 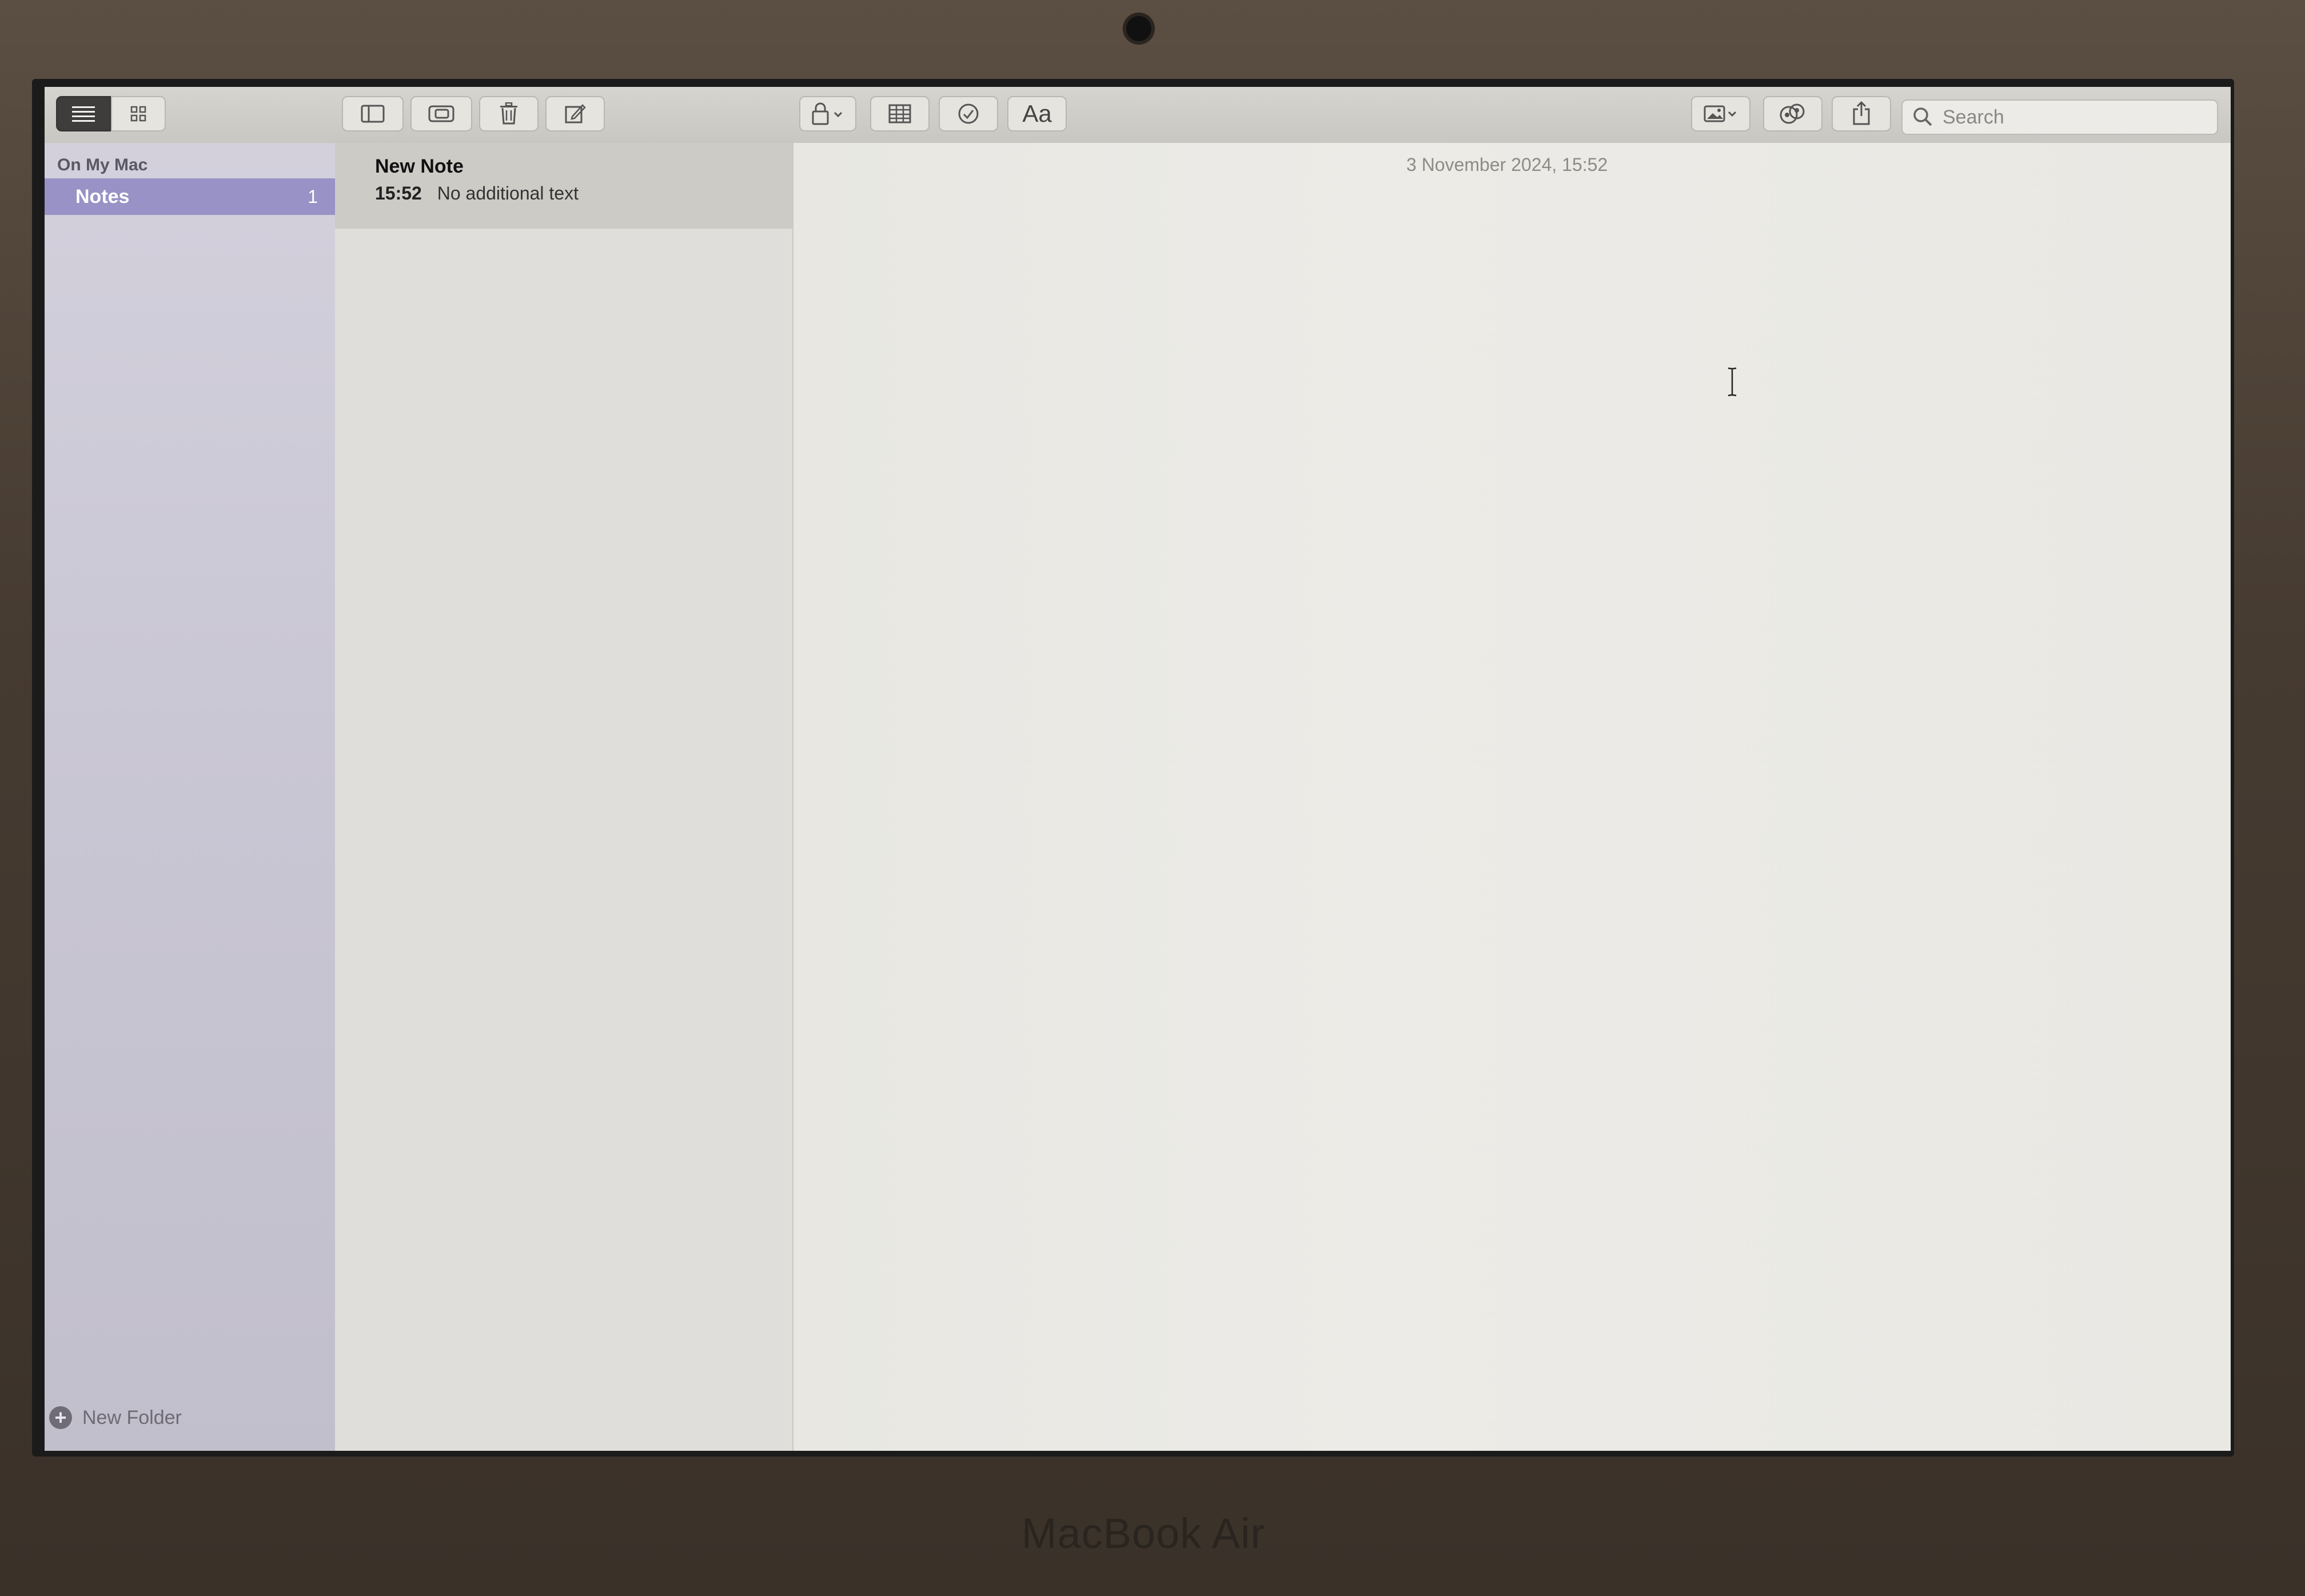 I want to click on folder-name: Notes, so click(x=102, y=196).